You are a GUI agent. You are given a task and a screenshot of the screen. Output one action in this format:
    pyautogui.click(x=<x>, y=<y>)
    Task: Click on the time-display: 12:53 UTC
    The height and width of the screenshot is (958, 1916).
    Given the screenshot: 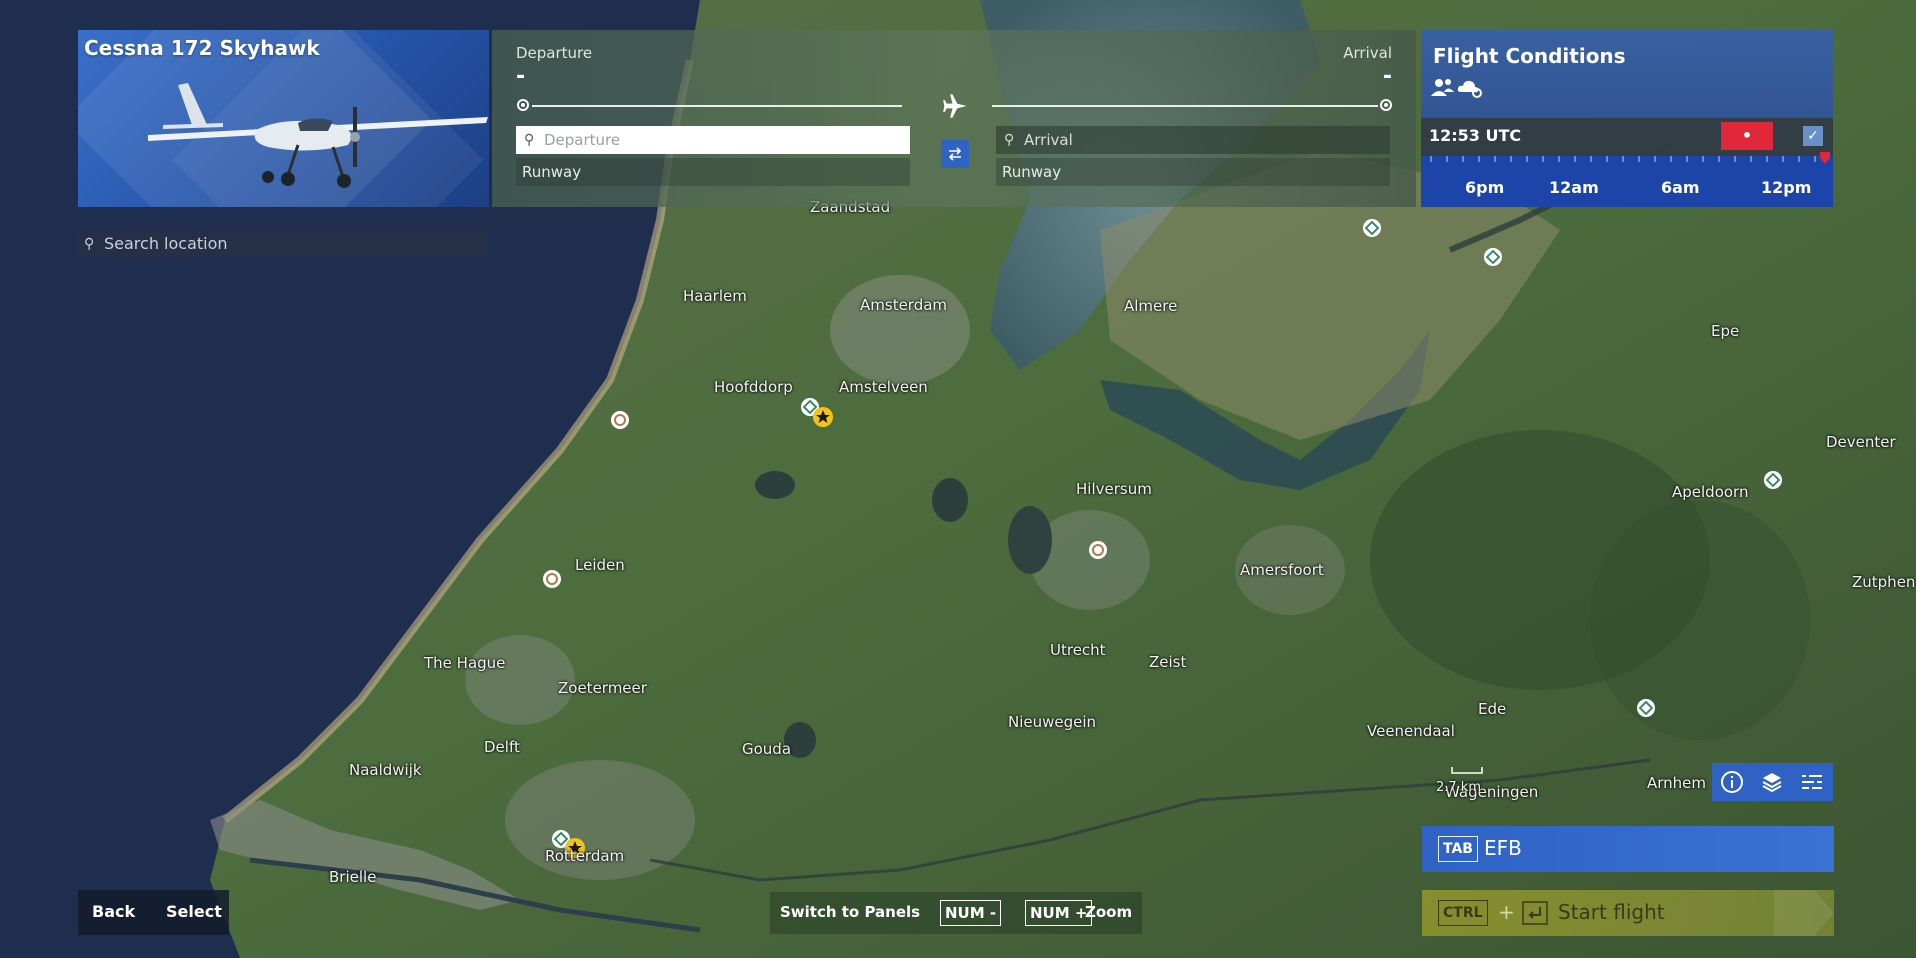 What is the action you would take?
    pyautogui.click(x=1475, y=135)
    